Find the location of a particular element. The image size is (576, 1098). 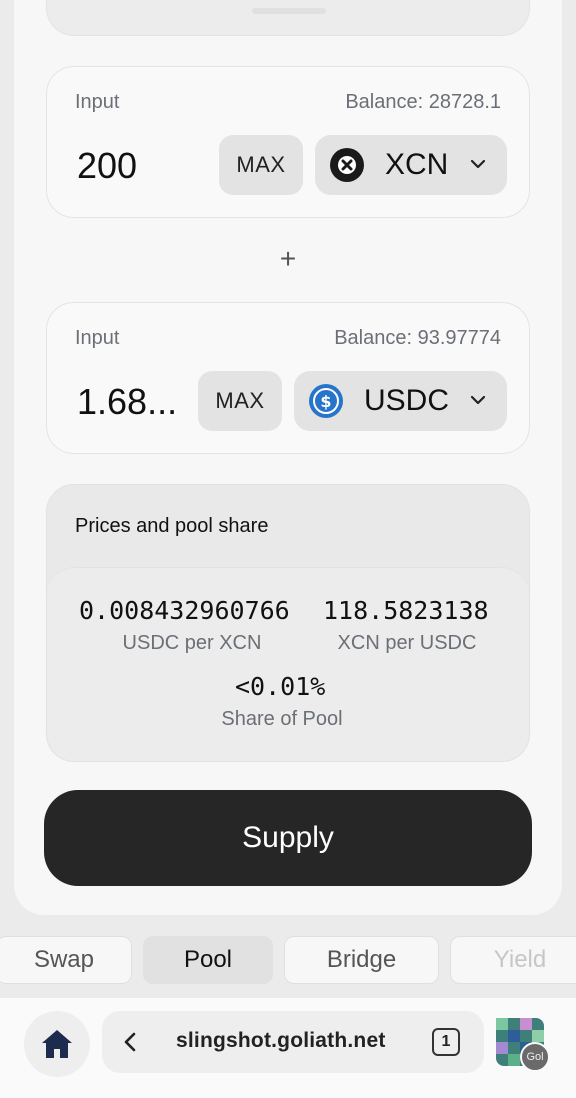

pool-share-label: Share of Pool is located at coordinates (282, 719).